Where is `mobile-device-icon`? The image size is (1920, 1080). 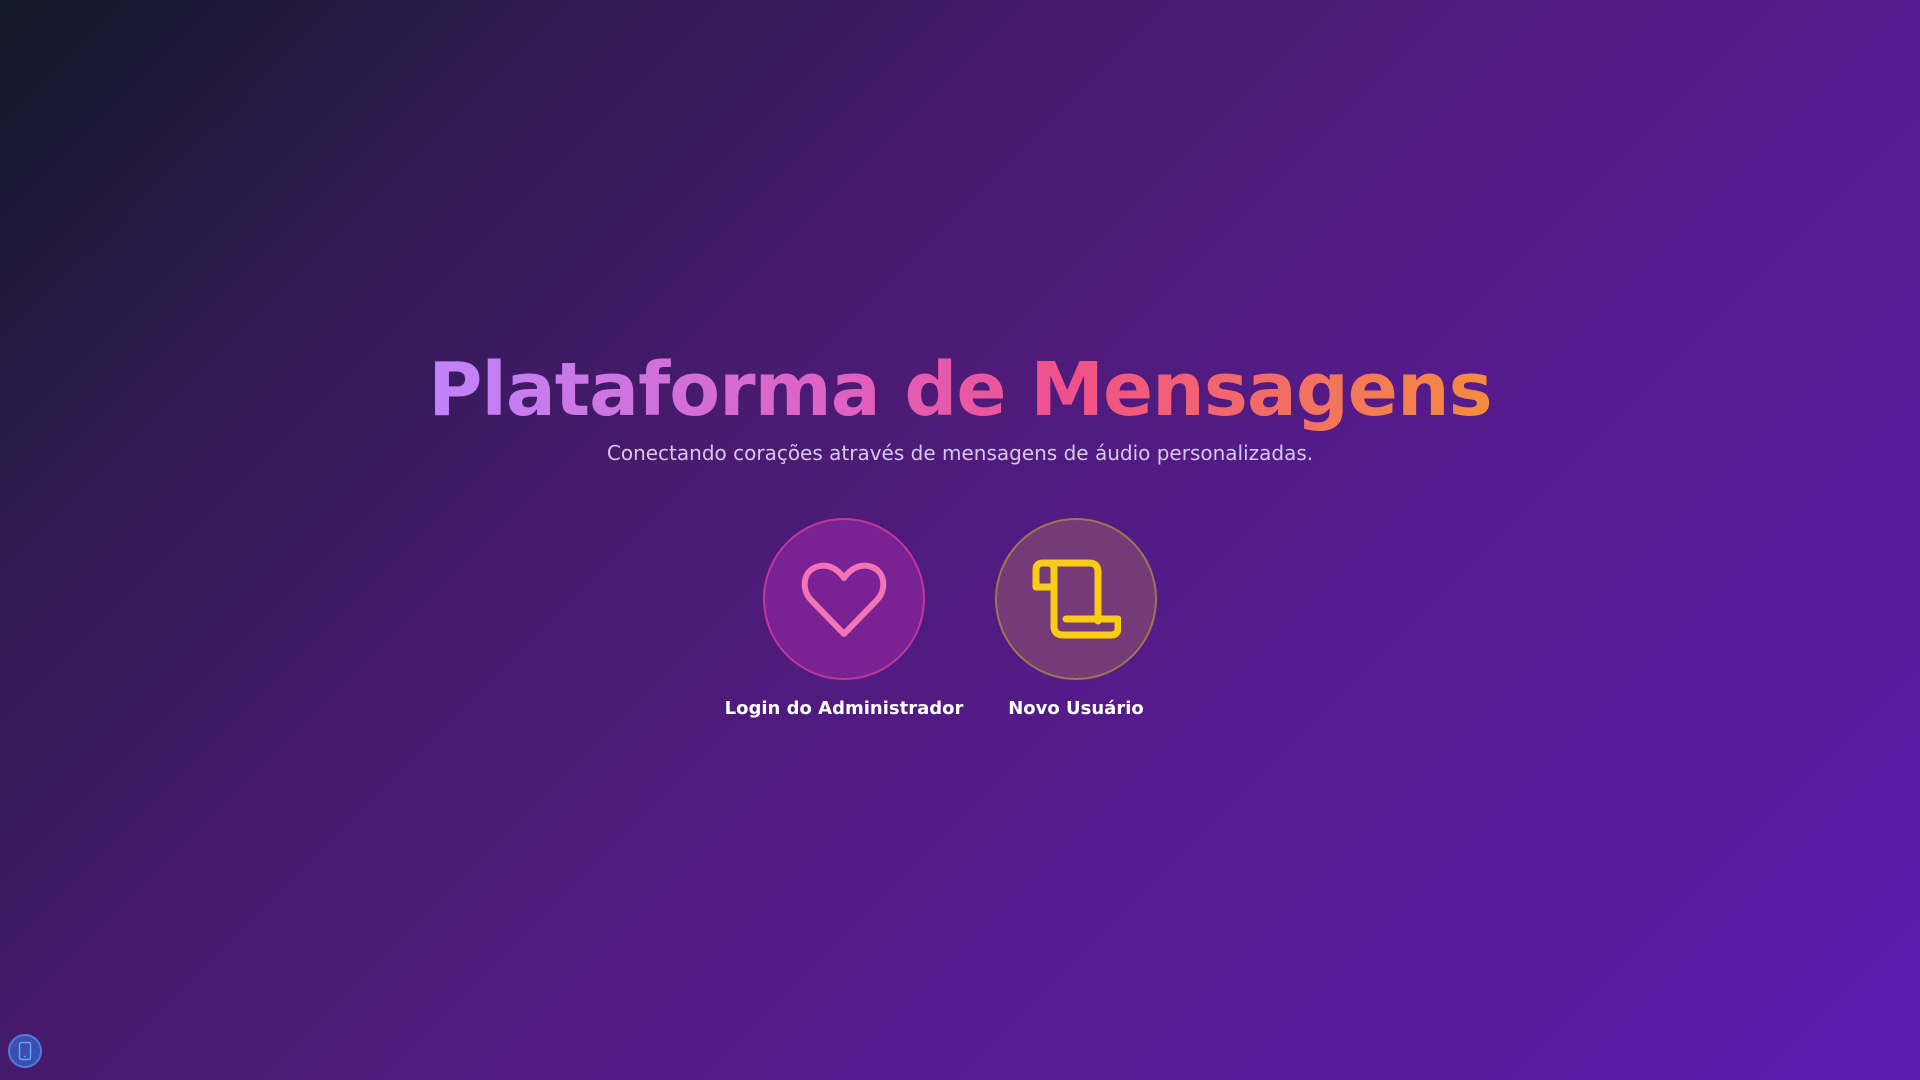 mobile-device-icon is located at coordinates (25, 1051).